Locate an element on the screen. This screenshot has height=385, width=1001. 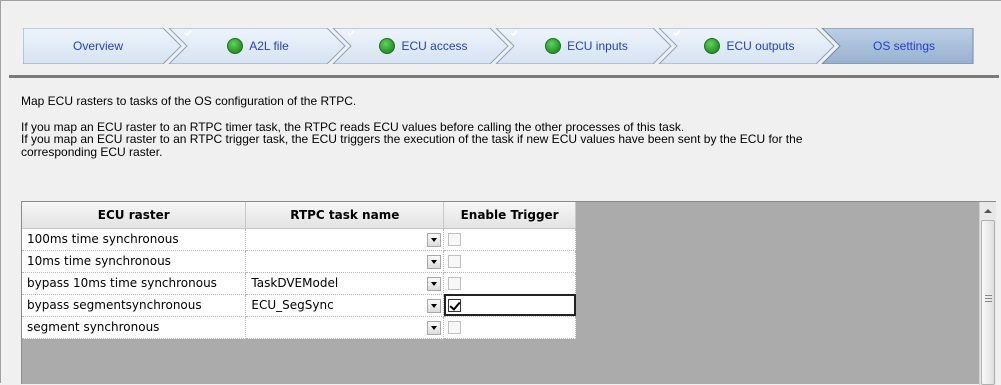
grip-icon is located at coordinates (988, 298).